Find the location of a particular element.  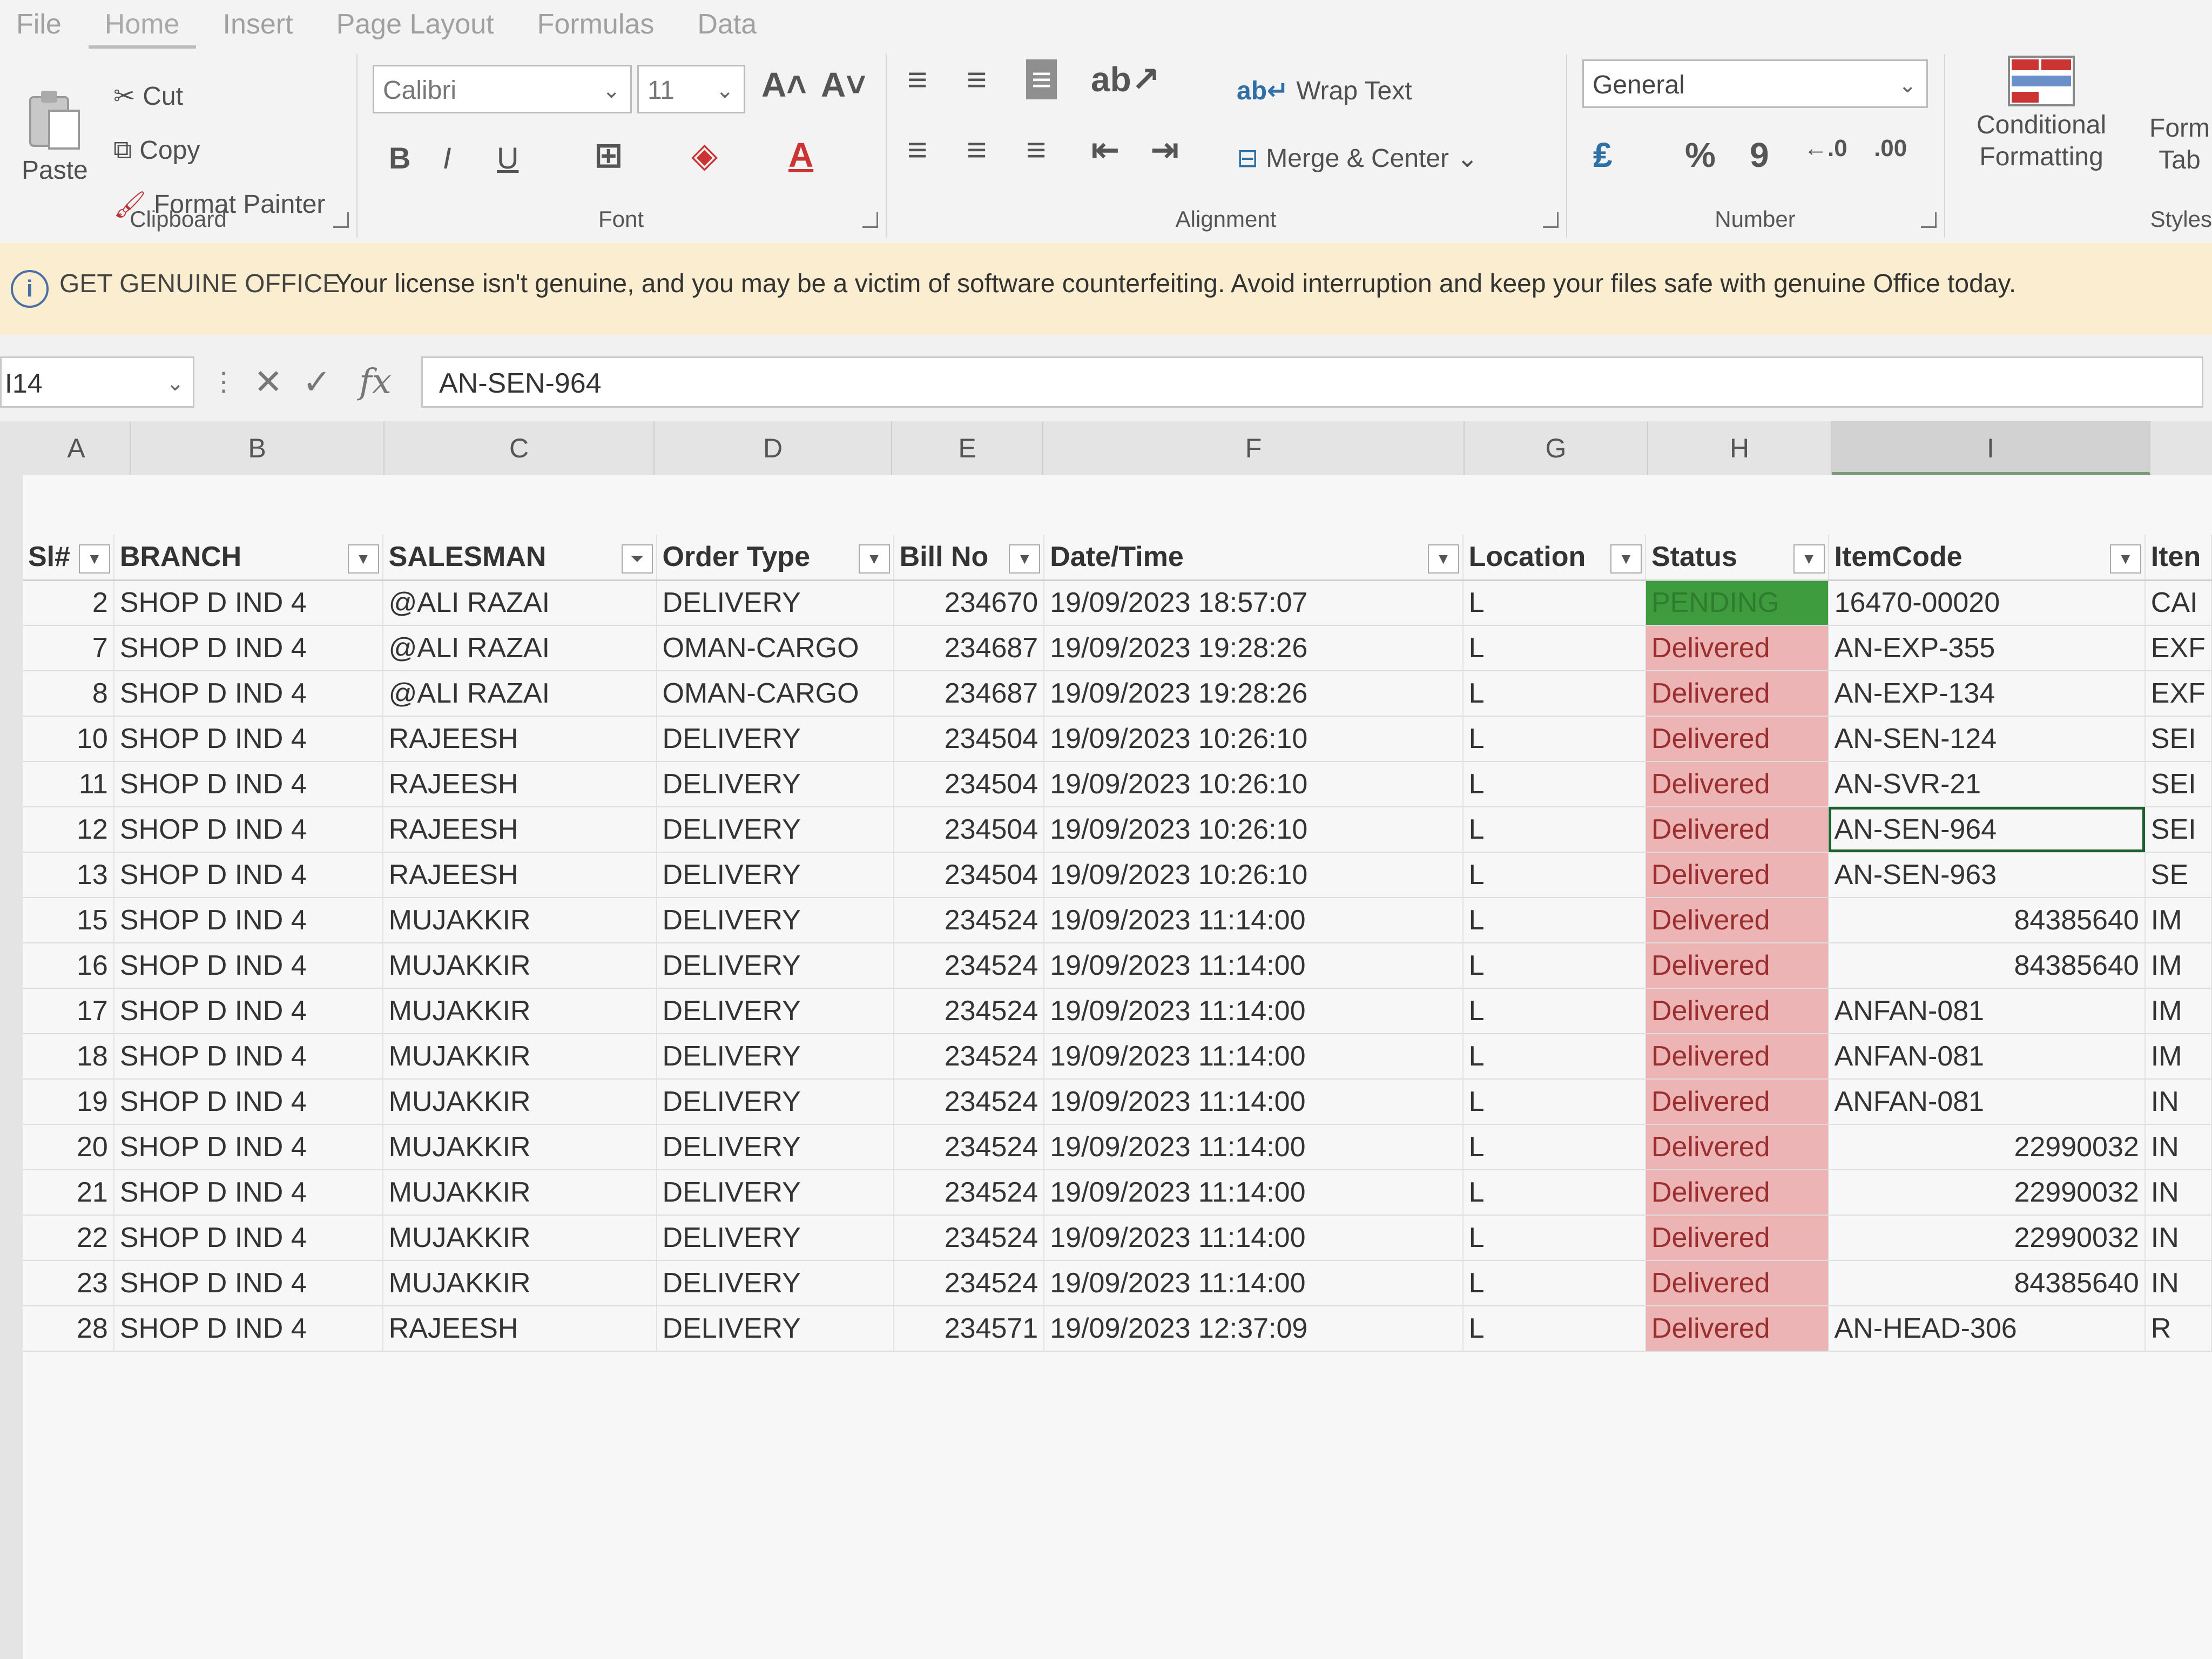

item-code-cell: 84385640 is located at coordinates (1987, 1283).